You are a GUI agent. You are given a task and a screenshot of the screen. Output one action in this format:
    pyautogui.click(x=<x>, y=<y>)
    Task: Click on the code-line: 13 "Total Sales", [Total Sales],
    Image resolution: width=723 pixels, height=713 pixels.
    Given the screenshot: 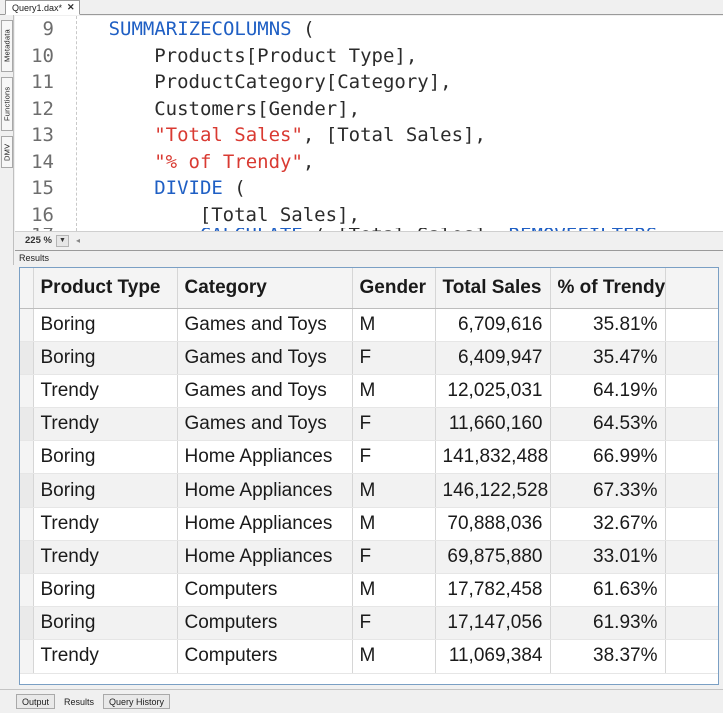 What is the action you would take?
    pyautogui.click(x=369, y=135)
    